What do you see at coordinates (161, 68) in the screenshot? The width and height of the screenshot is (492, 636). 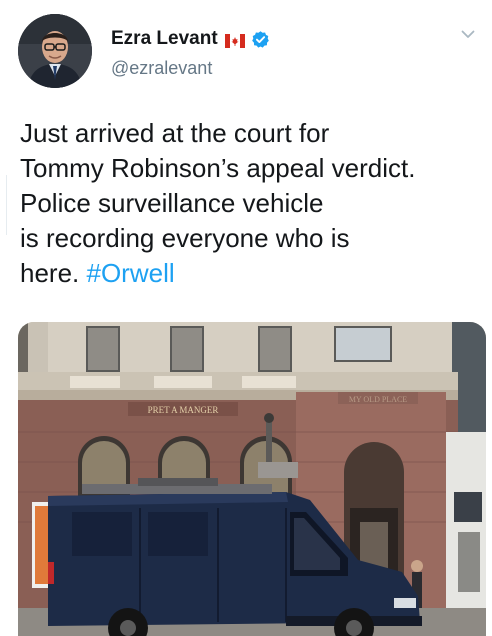 I see `author-handle: @ezralevant` at bounding box center [161, 68].